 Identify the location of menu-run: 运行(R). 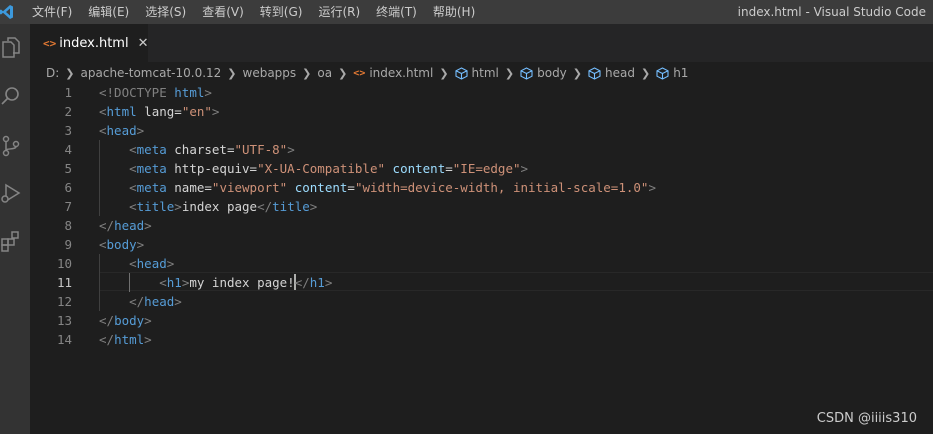
(339, 12).